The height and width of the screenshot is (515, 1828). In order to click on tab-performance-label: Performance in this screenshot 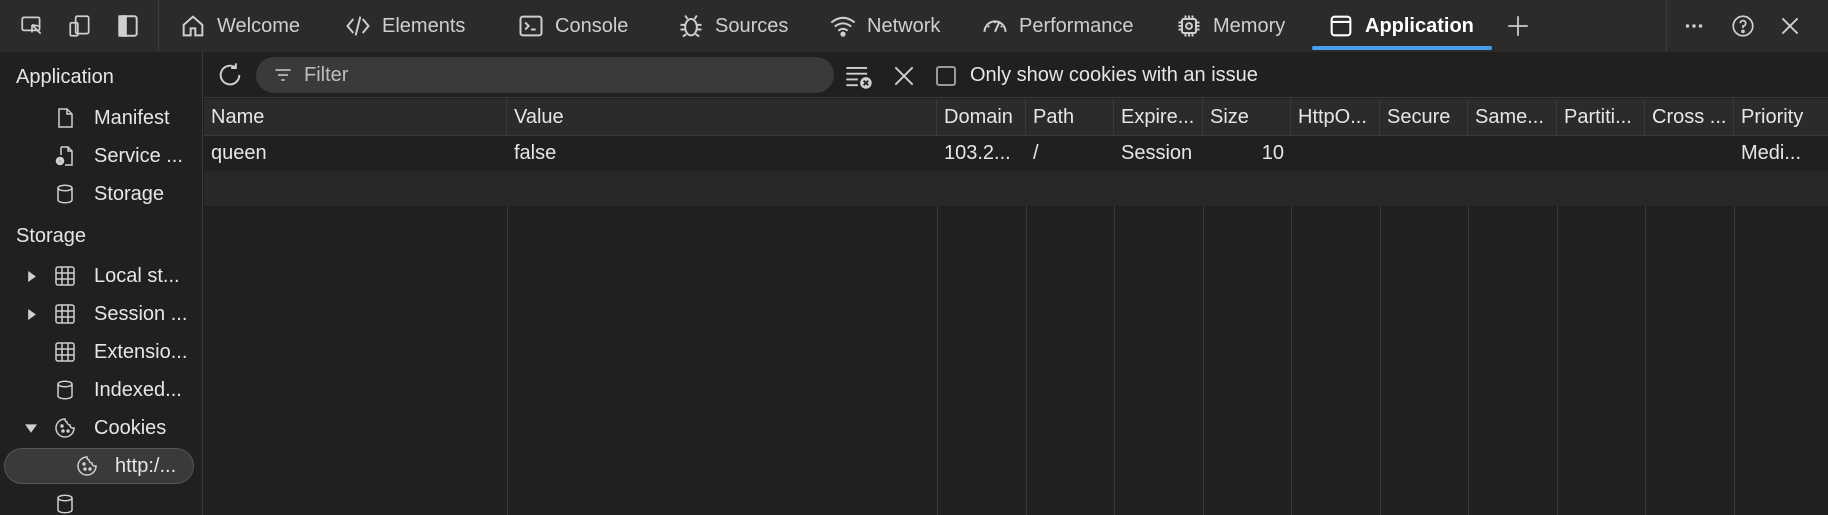, I will do `click(1076, 25)`.